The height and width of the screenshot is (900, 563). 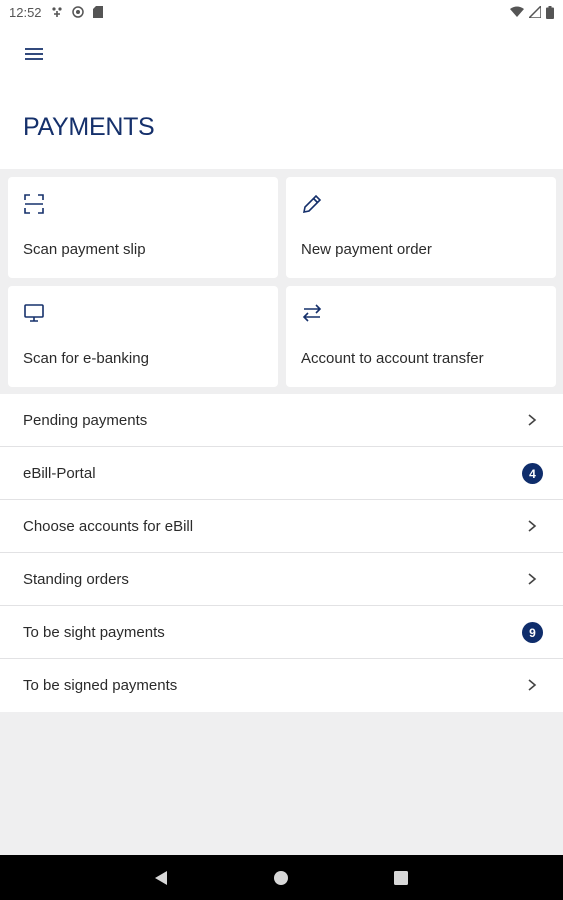 What do you see at coordinates (108, 526) in the screenshot?
I see `list-item-label: Choose accounts for eBill` at bounding box center [108, 526].